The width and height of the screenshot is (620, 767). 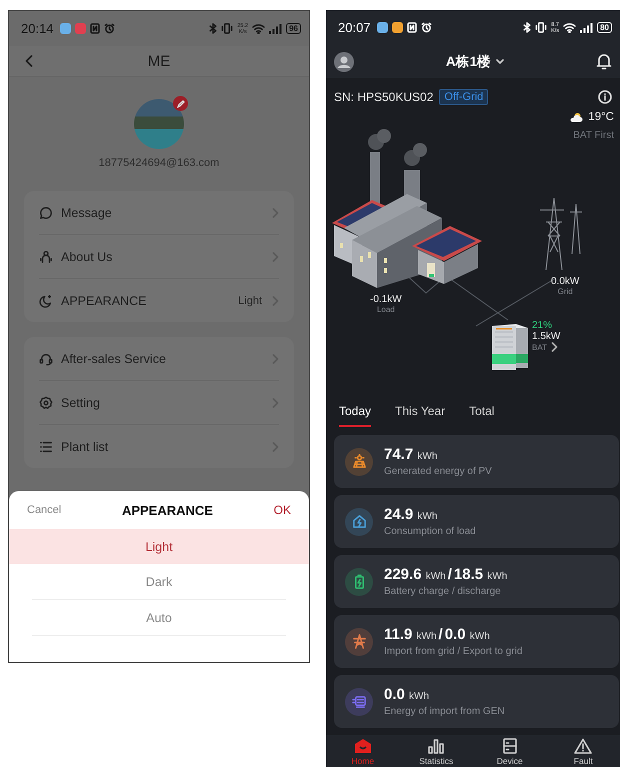 I want to click on node-label: Load, so click(x=385, y=309).